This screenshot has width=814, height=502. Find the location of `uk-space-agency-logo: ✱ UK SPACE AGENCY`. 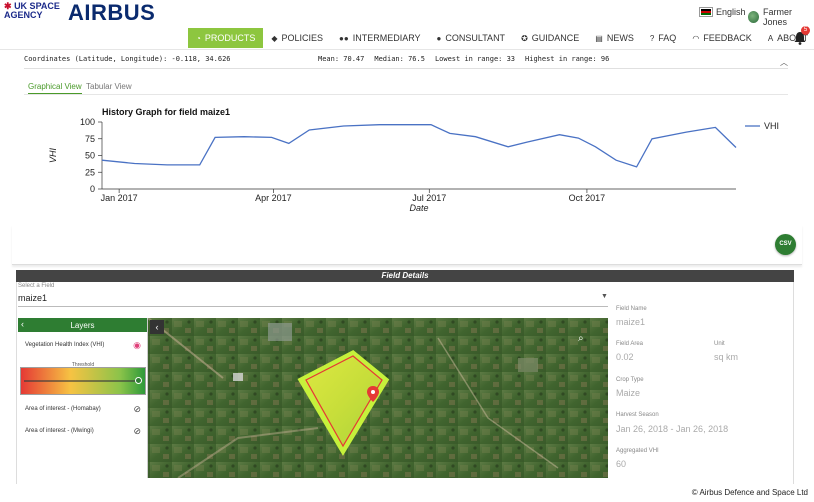

uk-space-agency-logo: ✱ UK SPACE AGENCY is located at coordinates (35, 12).